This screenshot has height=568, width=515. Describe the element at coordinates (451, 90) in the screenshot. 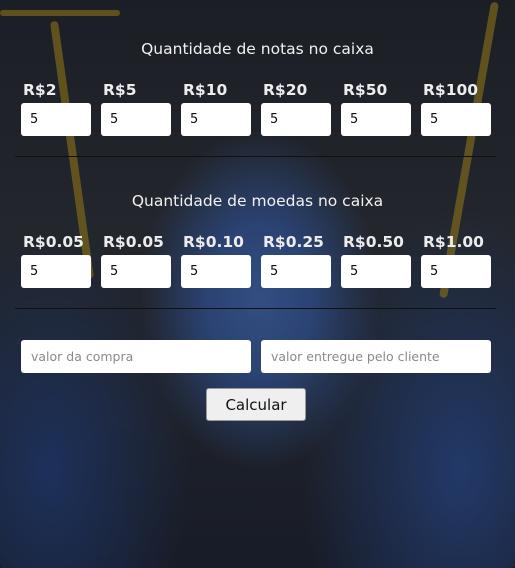

I see `note-label-100: R$100` at that location.